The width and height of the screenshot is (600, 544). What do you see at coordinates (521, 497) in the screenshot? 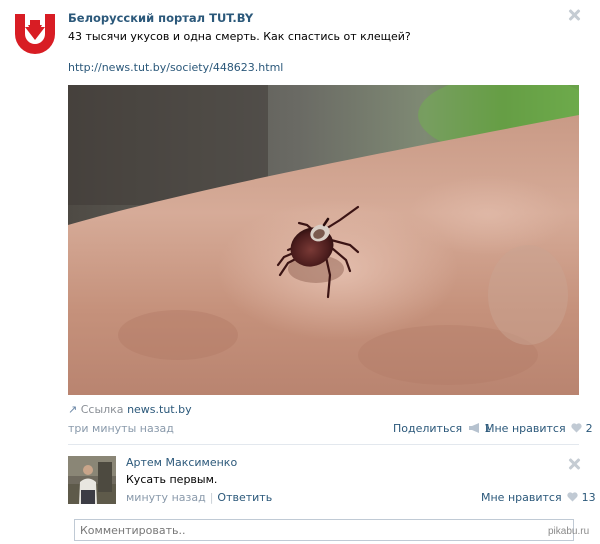
I see `comment-like-label: Мне нравится` at bounding box center [521, 497].